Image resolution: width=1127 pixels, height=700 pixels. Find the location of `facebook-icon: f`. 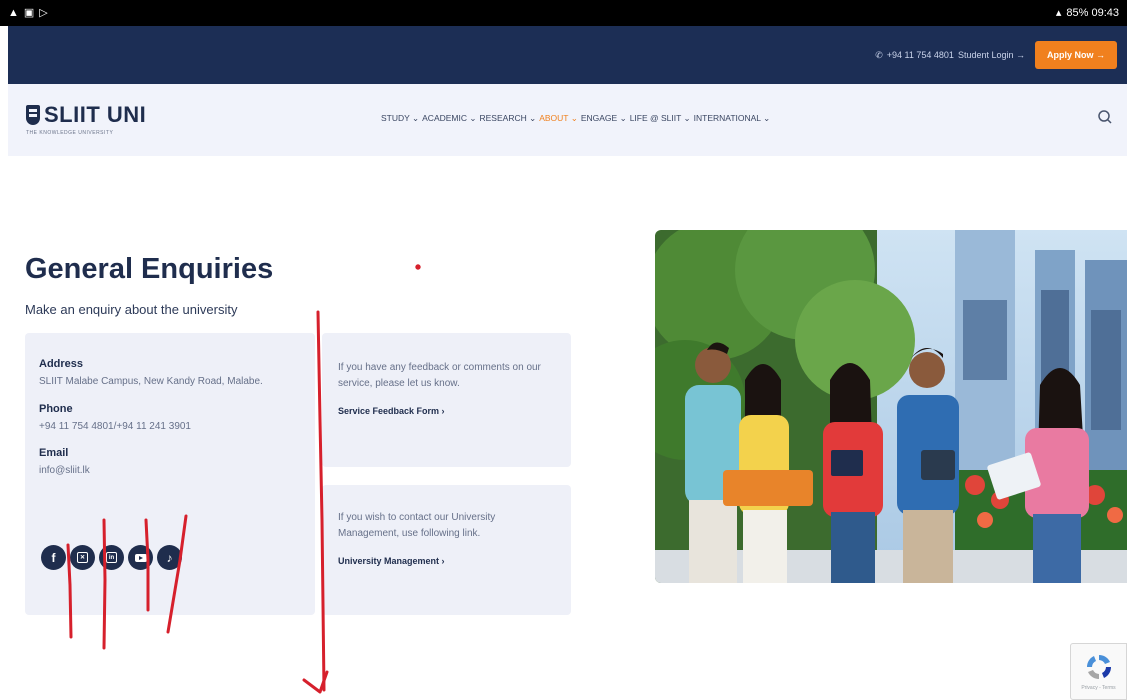

facebook-icon: f is located at coordinates (53, 557).